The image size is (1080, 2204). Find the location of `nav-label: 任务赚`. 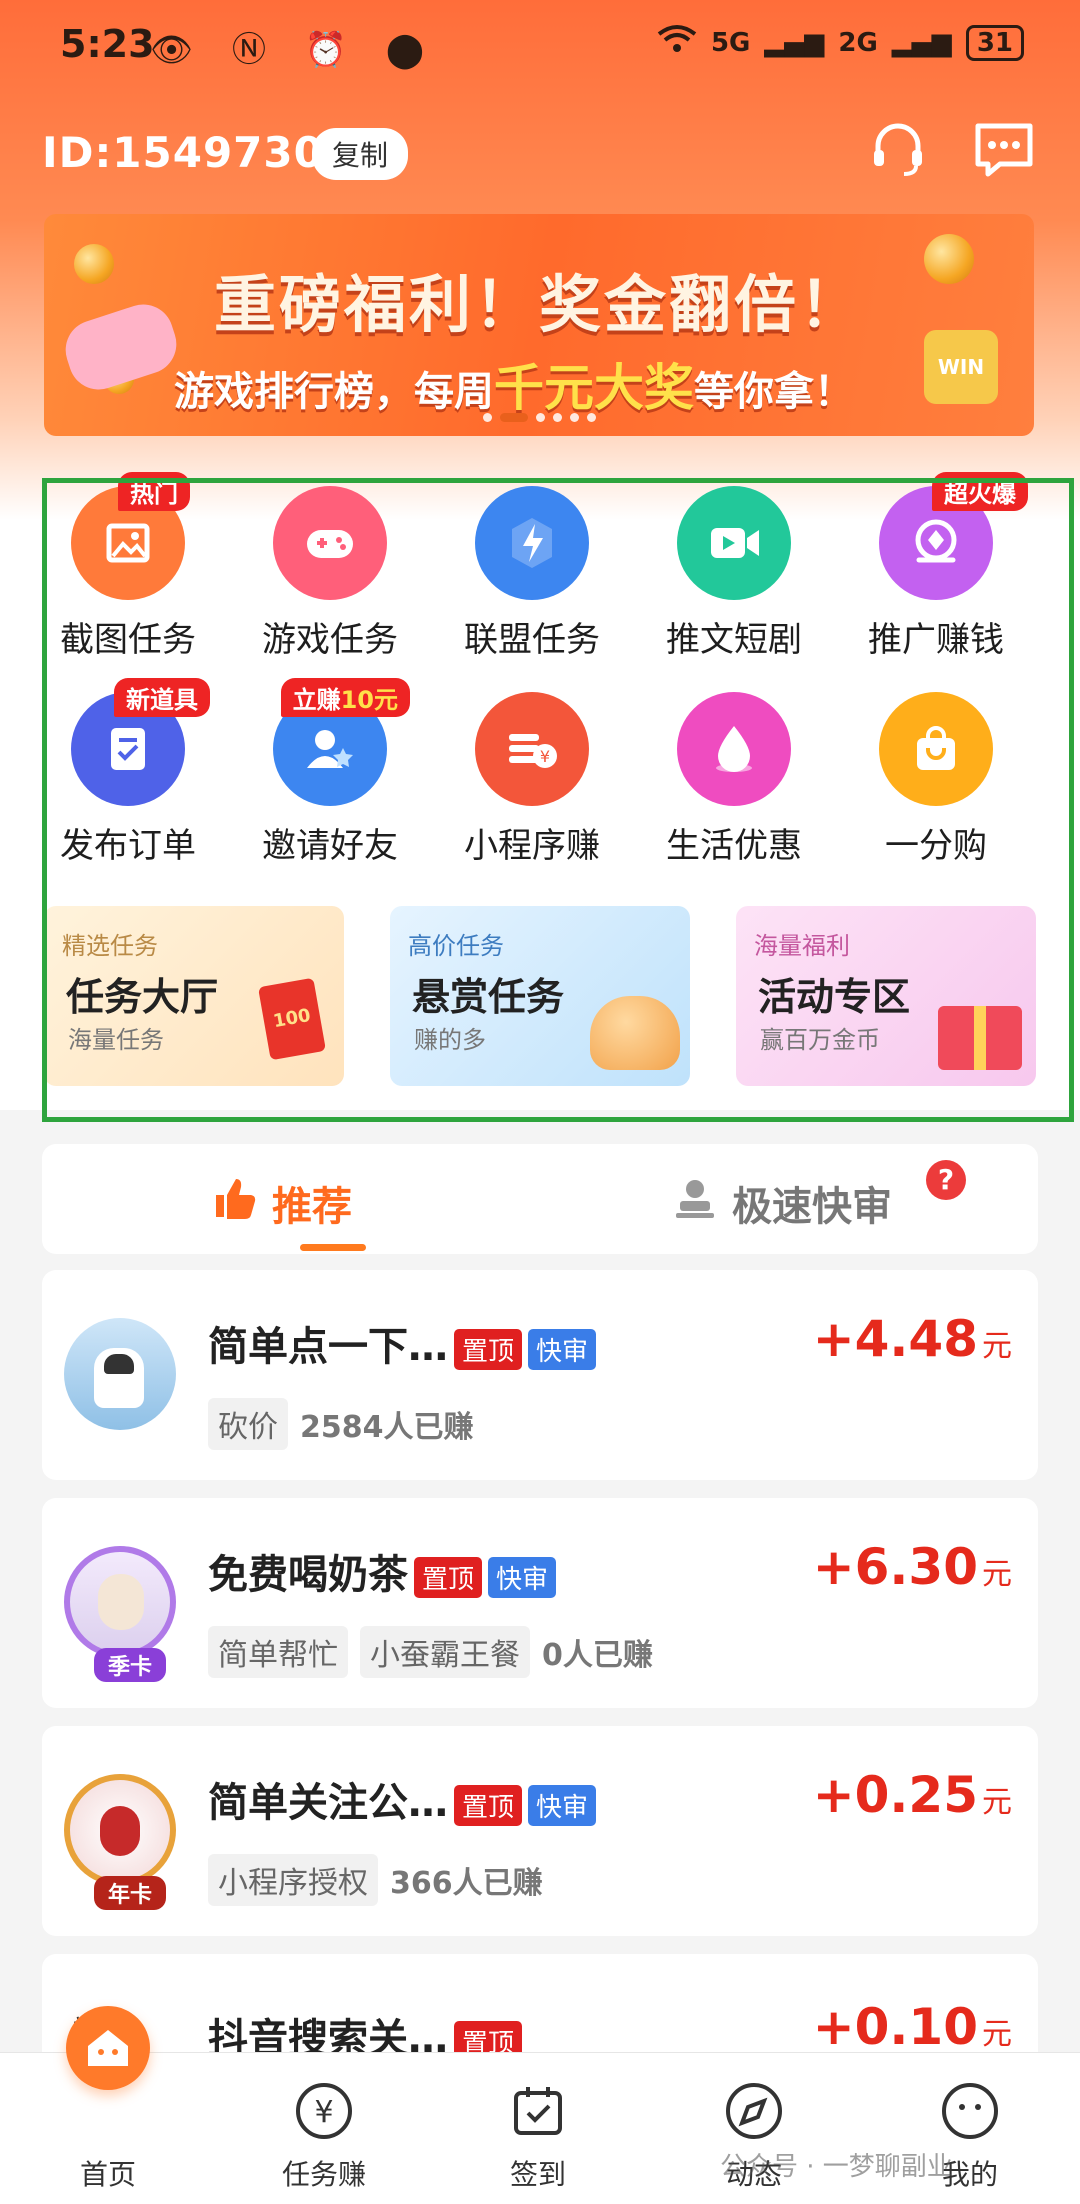

nav-label: 任务赚 is located at coordinates (323, 2174).